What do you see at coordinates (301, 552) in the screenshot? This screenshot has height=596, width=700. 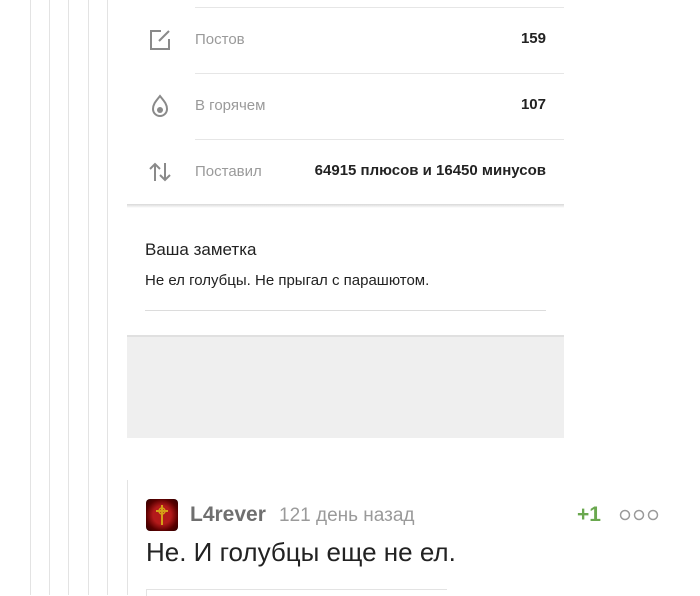 I see `comment-text: Не. И голубцы еще не ел.` at bounding box center [301, 552].